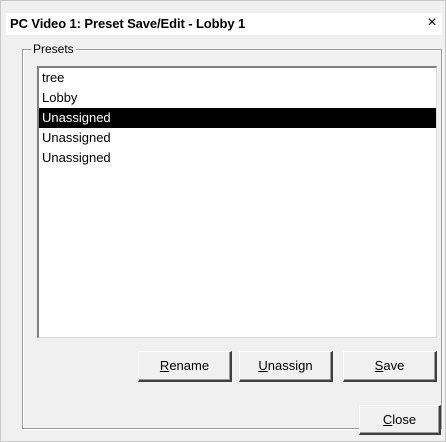  I want to click on save-label: ave, so click(394, 365).